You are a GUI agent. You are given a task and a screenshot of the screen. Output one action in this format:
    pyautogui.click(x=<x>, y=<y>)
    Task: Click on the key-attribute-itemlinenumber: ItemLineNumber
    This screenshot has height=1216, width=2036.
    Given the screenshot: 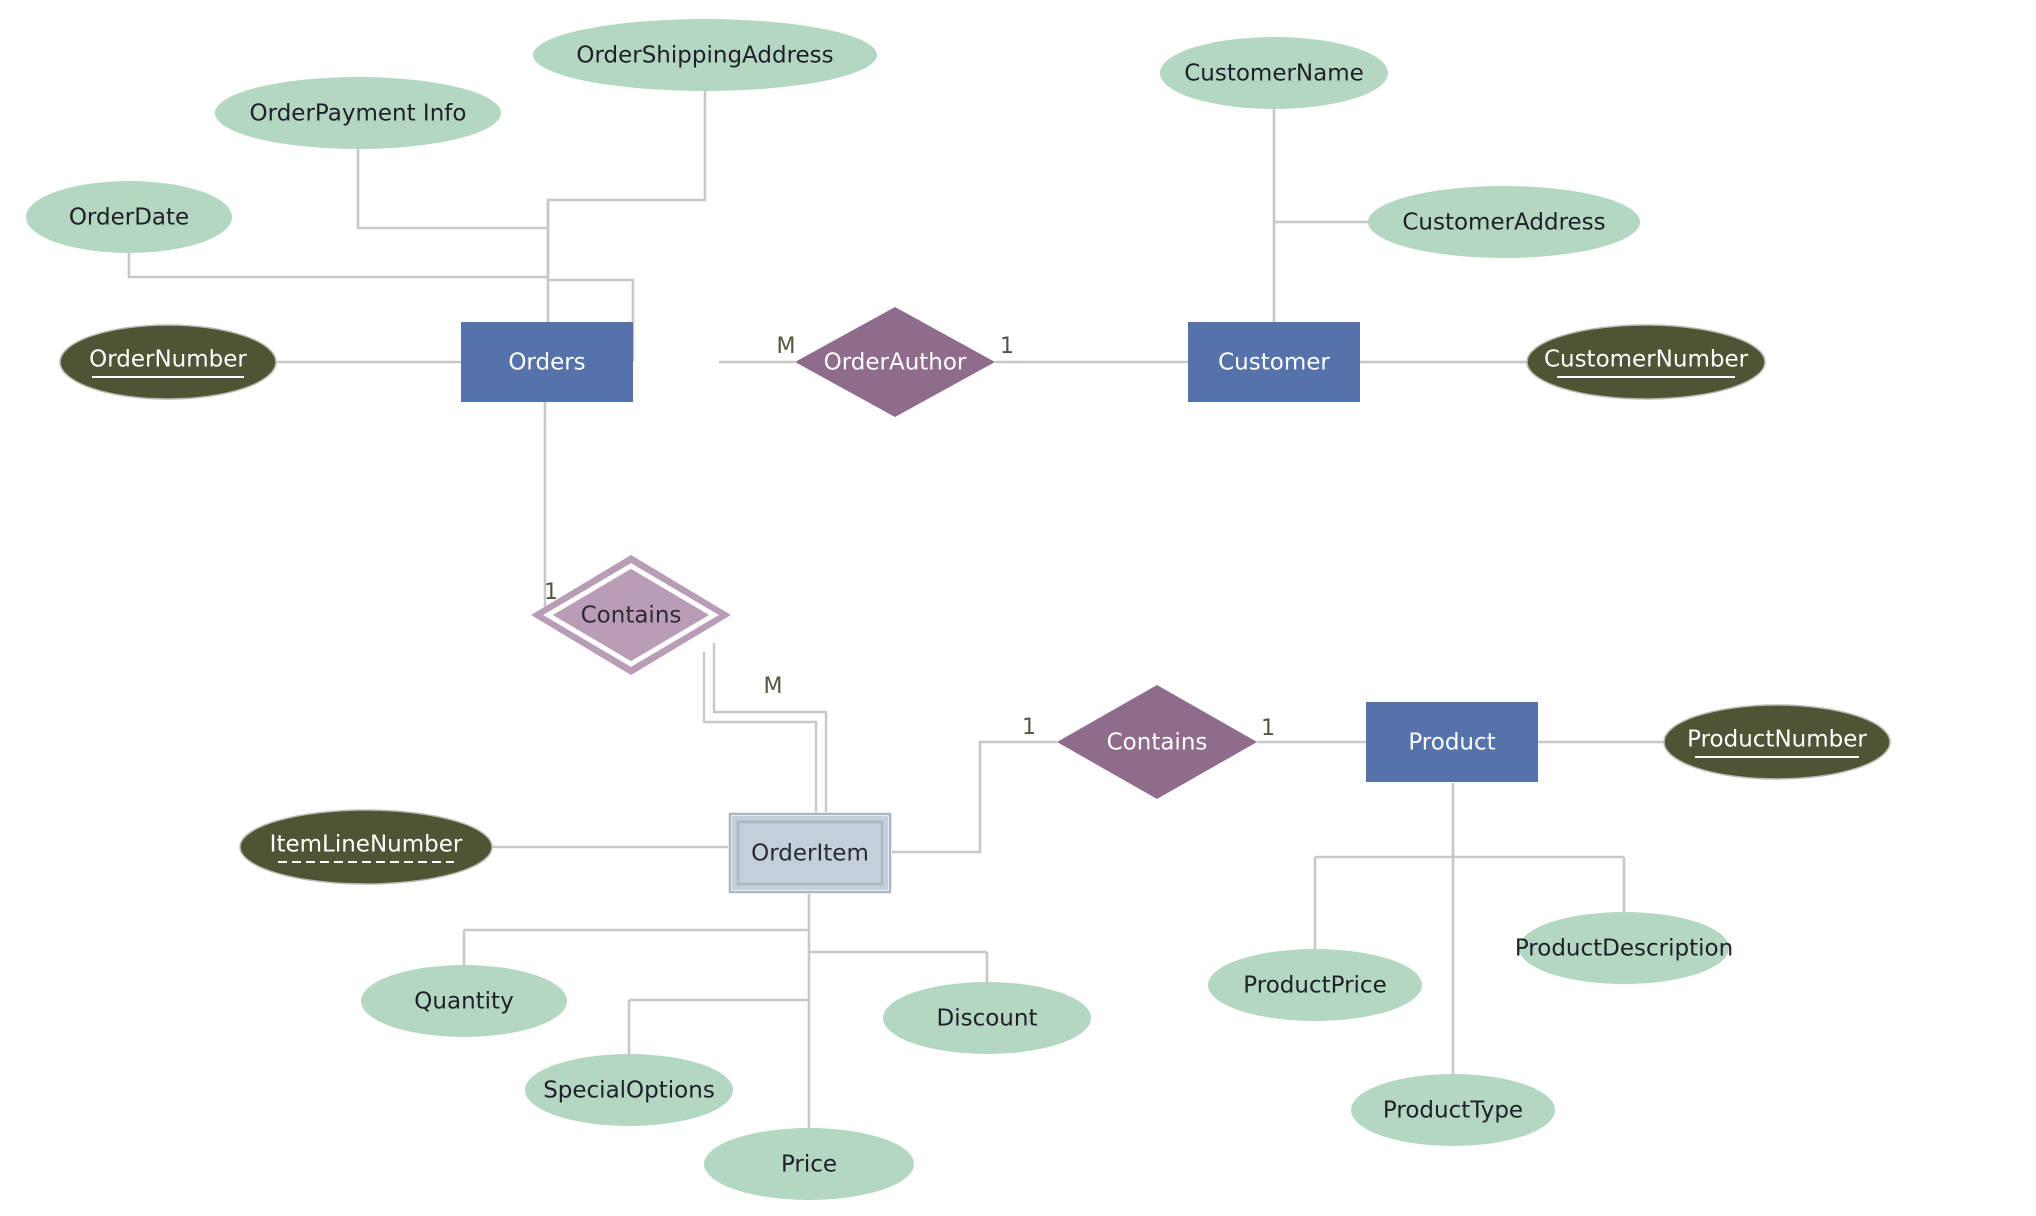 What is the action you would take?
    pyautogui.click(x=366, y=847)
    